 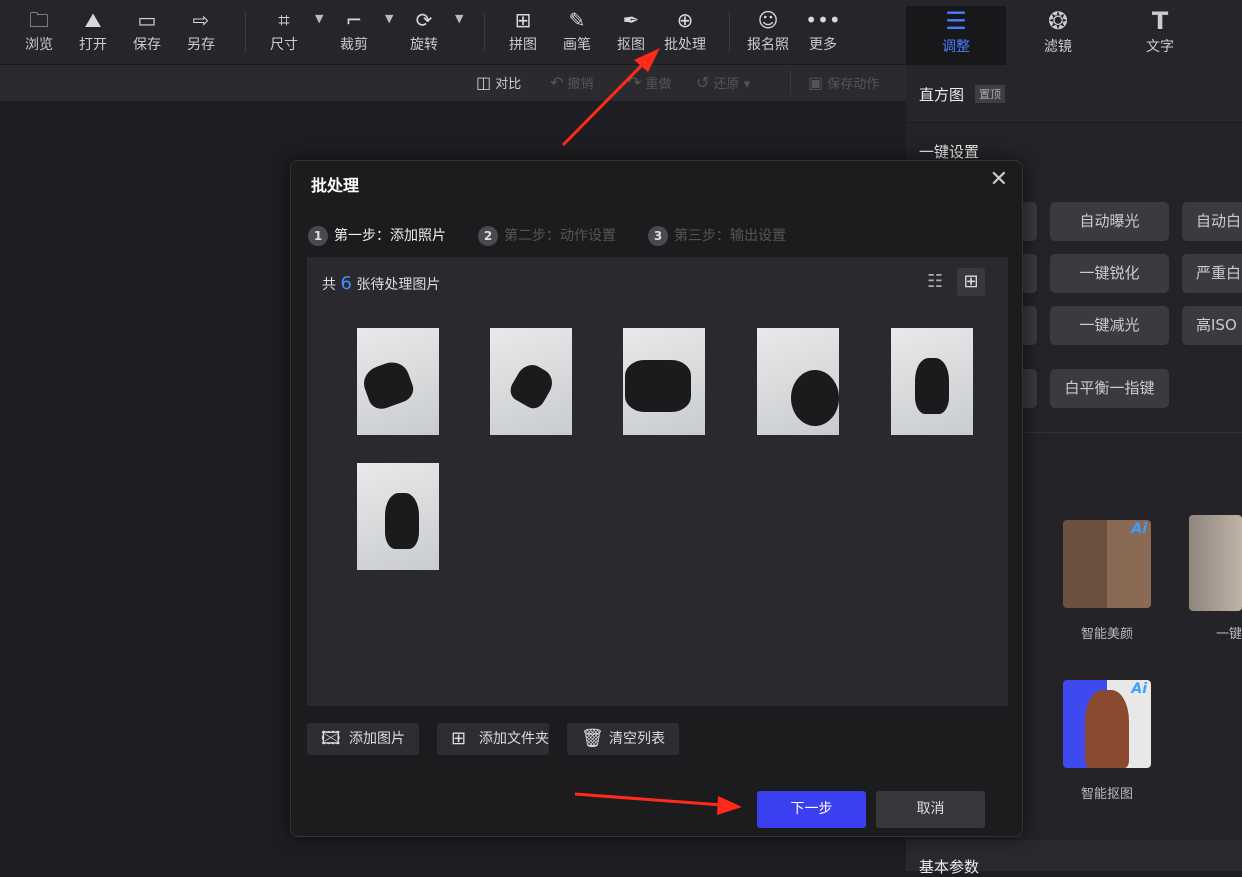 What do you see at coordinates (956, 35) in the screenshot?
I see `tab-adjust: ☰ 调整` at bounding box center [956, 35].